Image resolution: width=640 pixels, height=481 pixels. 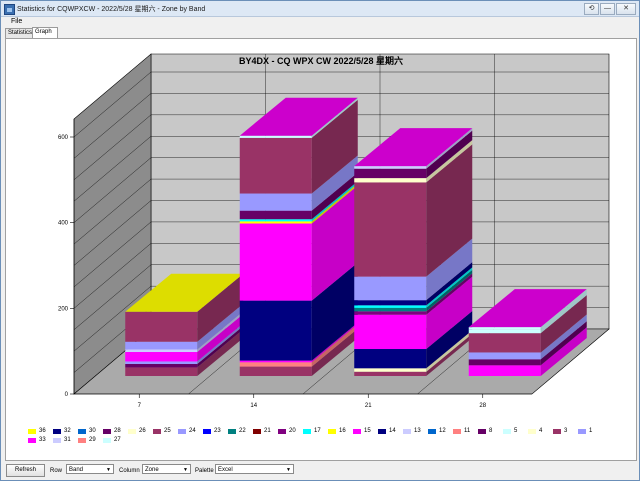 What do you see at coordinates (167, 431) in the screenshot?
I see `legend-label: 25` at bounding box center [167, 431].